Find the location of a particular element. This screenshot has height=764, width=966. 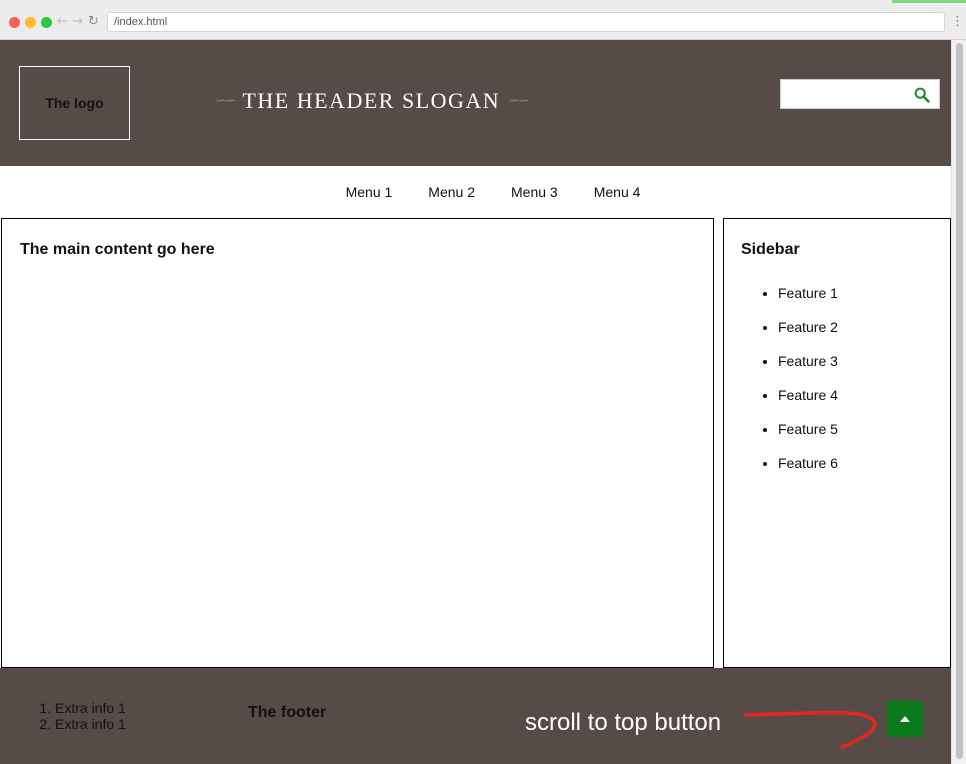

header-slogan: ∽∽ THE HEADER SLOGAN ∽∽ is located at coordinates (371, 101).